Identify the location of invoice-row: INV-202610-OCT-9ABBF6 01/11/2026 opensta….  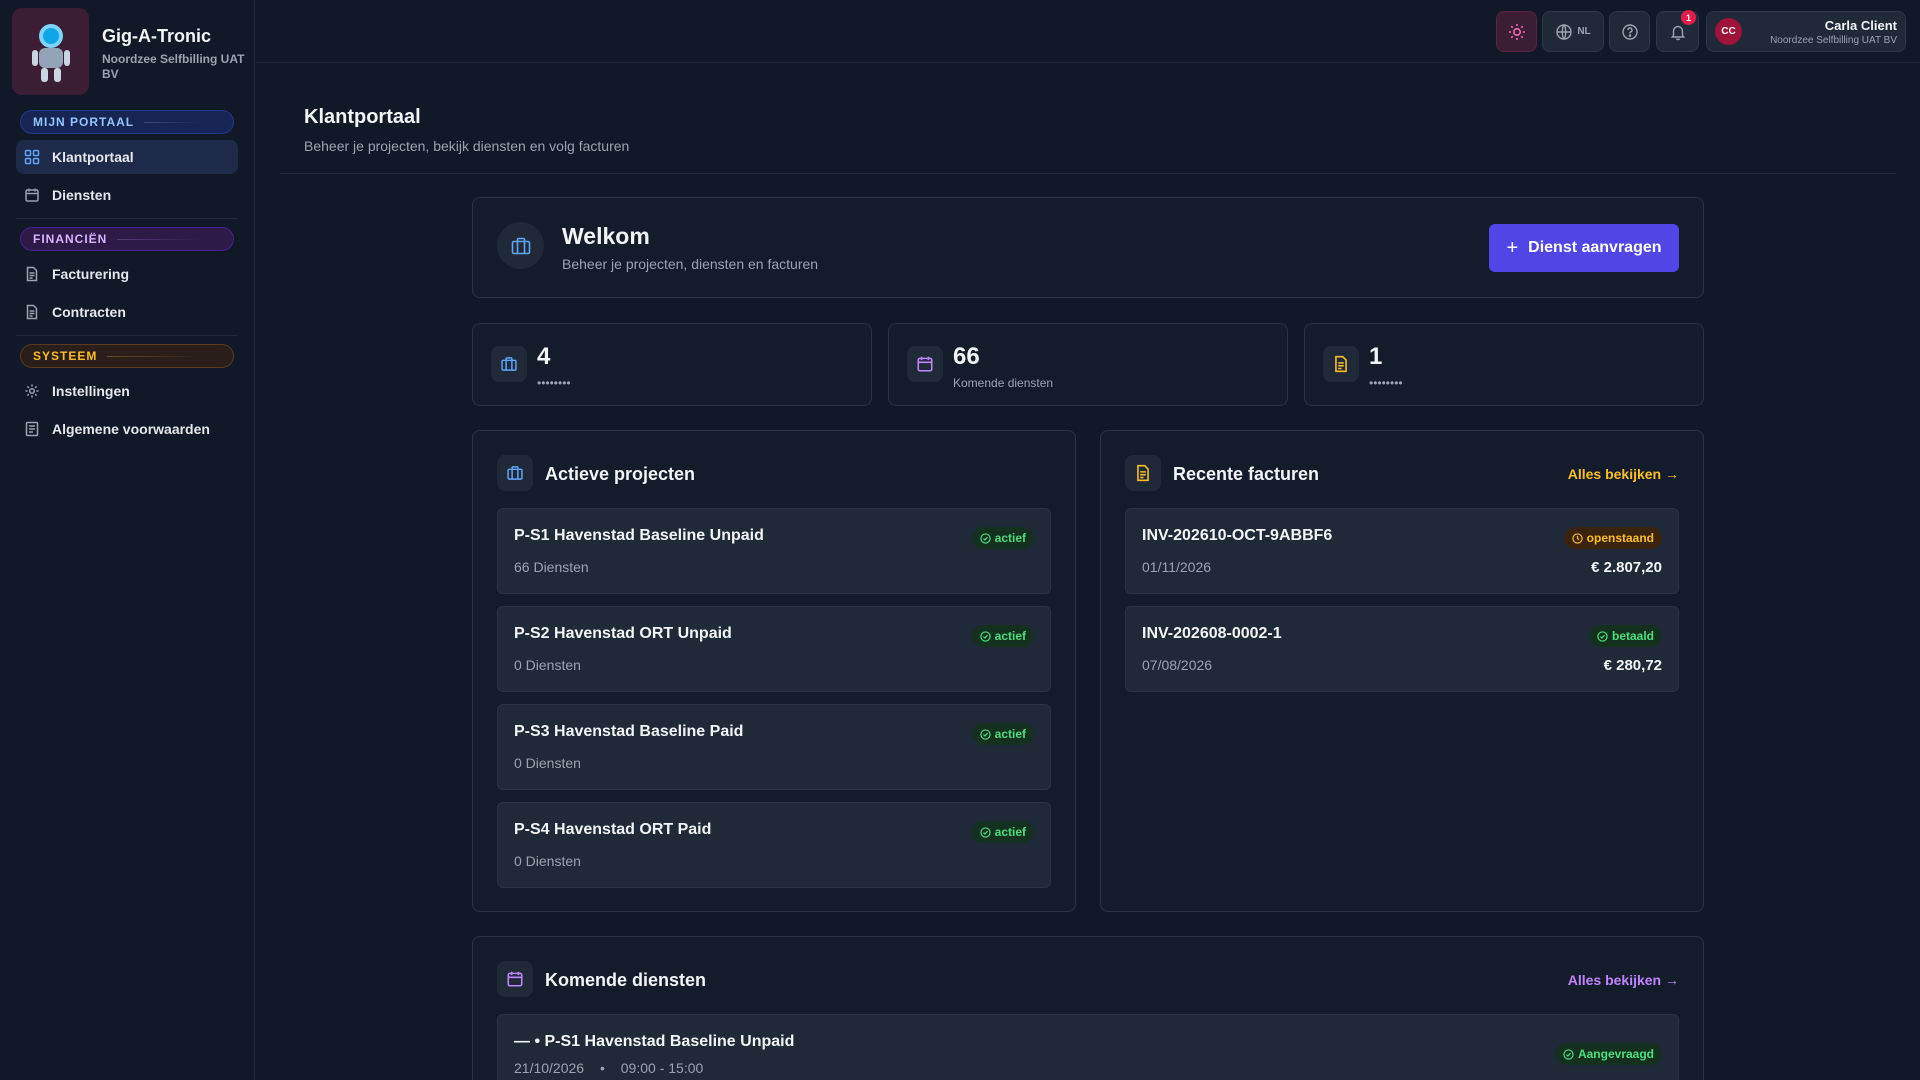
(1402, 551).